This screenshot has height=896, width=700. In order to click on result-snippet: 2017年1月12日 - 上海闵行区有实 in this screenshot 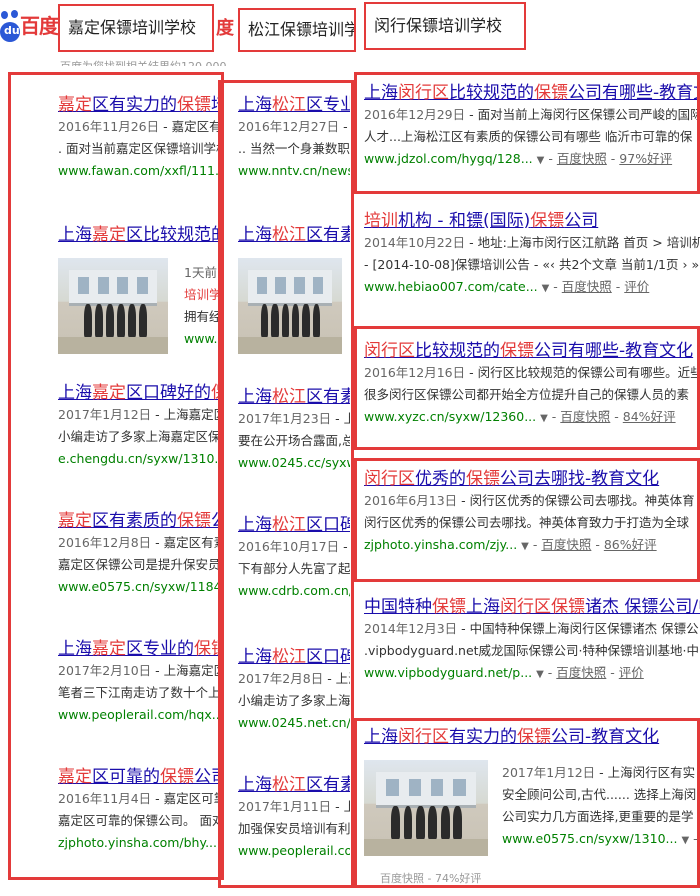, I will do `click(599, 772)`.